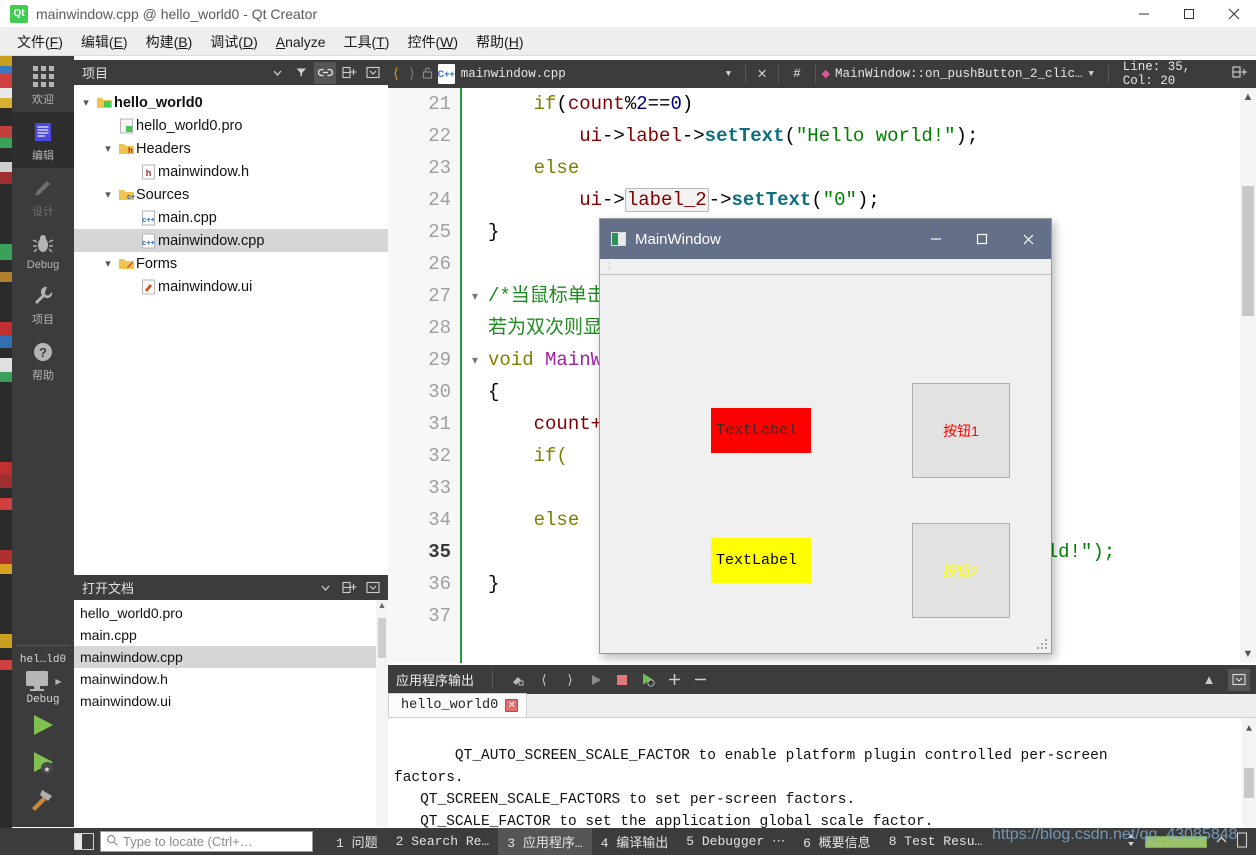 The width and height of the screenshot is (1256, 855). Describe the element at coordinates (231, 171) in the screenshot. I see `tree-node-4: h mainwindow.h` at that location.